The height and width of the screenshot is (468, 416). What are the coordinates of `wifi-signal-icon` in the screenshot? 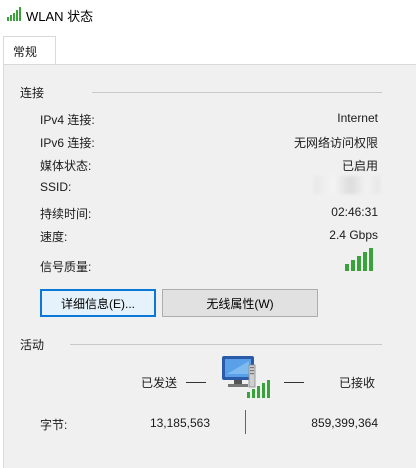 It's located at (14, 14).